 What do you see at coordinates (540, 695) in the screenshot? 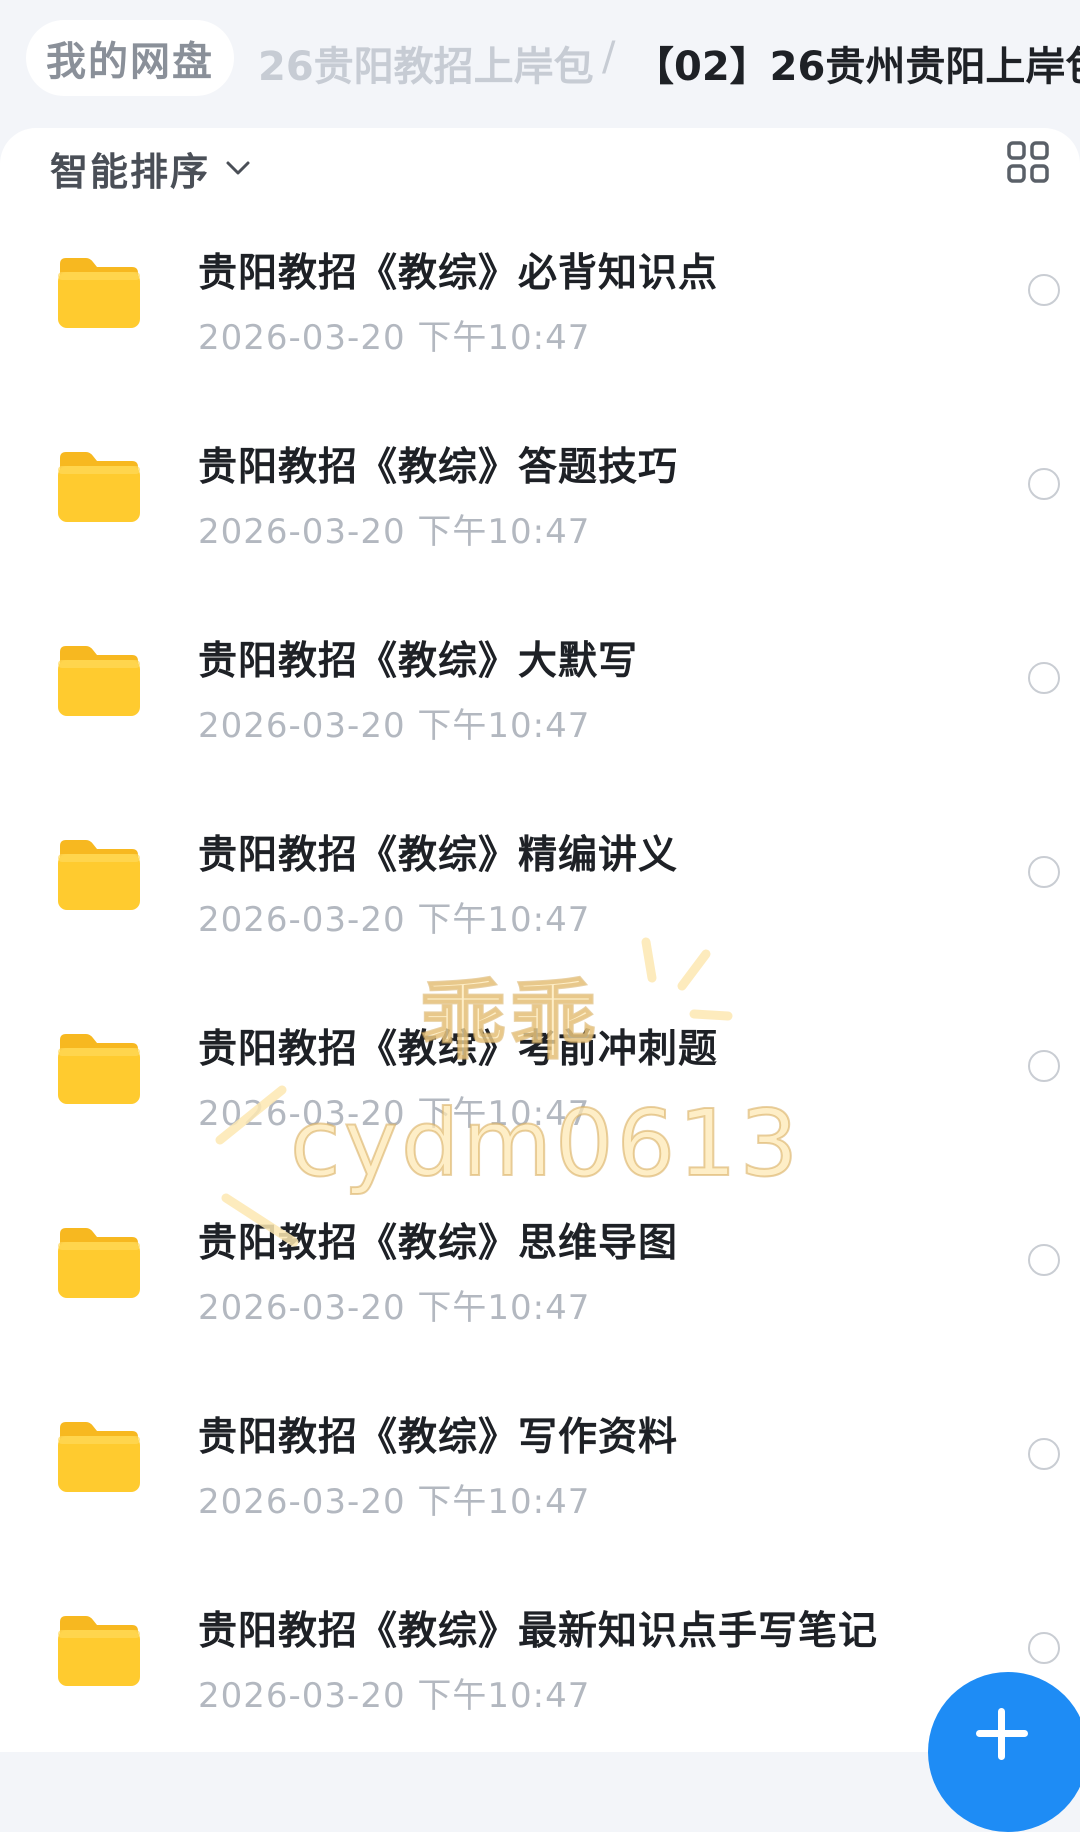
I see `file-row: 贵阳教招《教综》大默写 2026-03-20 下午10:47` at bounding box center [540, 695].